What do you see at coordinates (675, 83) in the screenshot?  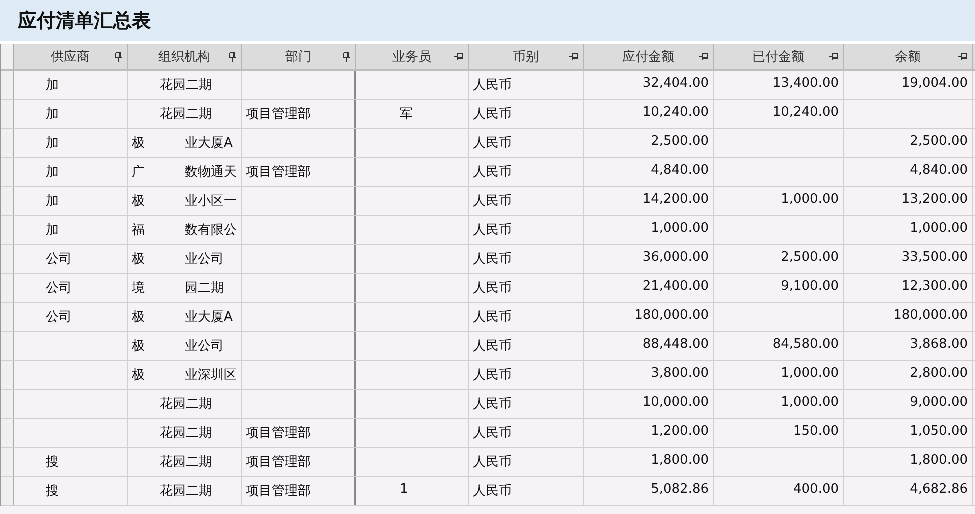 I see `table-cell: 32,404.00` at bounding box center [675, 83].